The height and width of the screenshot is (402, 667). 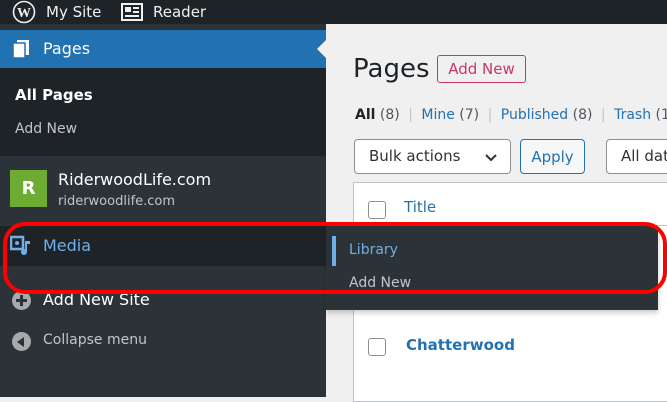 I want to click on reader-link: Reader, so click(x=179, y=12).